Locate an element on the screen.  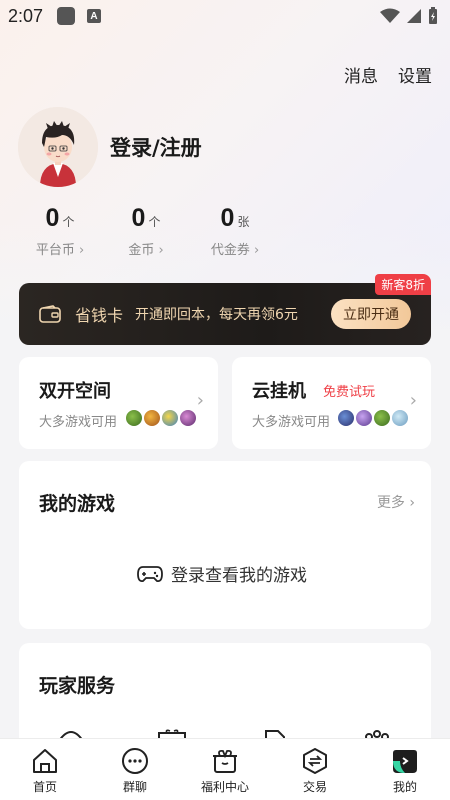
avatar-illustration is located at coordinates (58, 147).